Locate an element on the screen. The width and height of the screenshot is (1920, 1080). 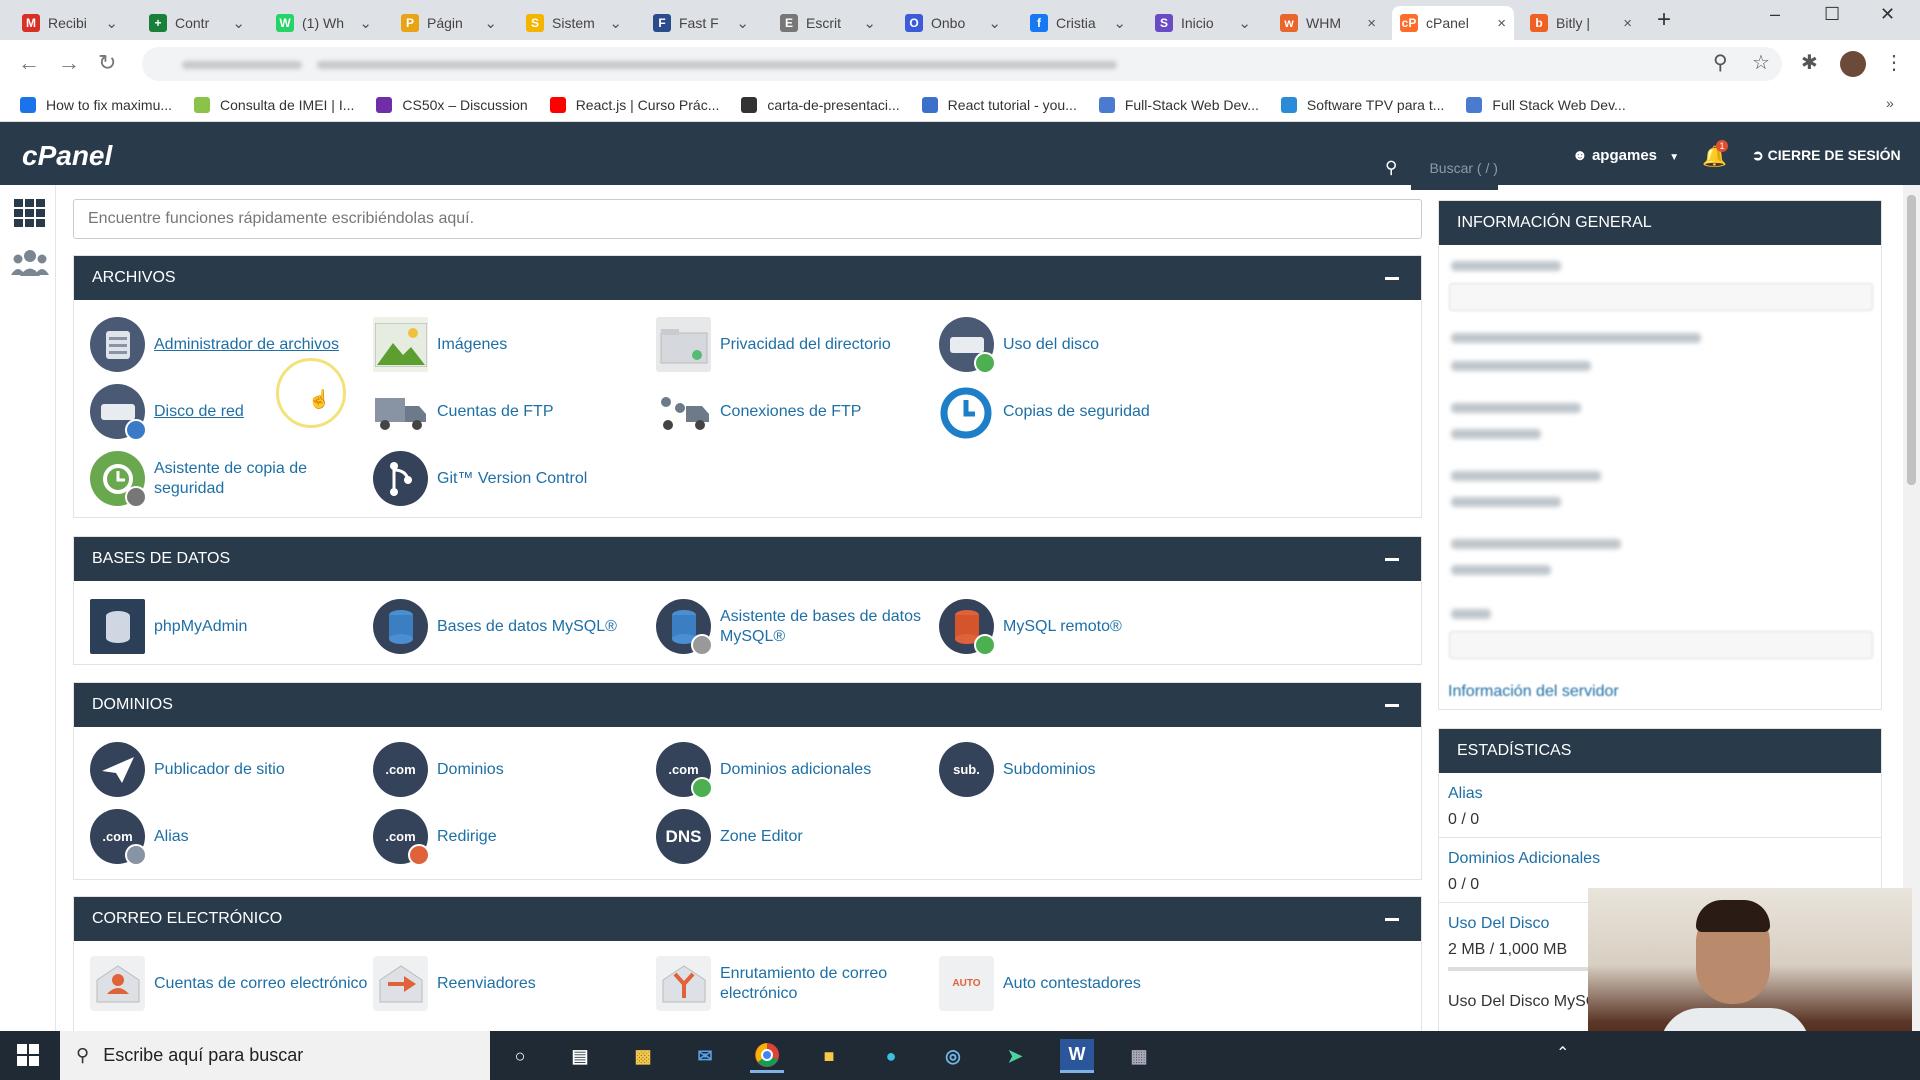
browser-tab: cP cPanel × is located at coordinates (1453, 23).